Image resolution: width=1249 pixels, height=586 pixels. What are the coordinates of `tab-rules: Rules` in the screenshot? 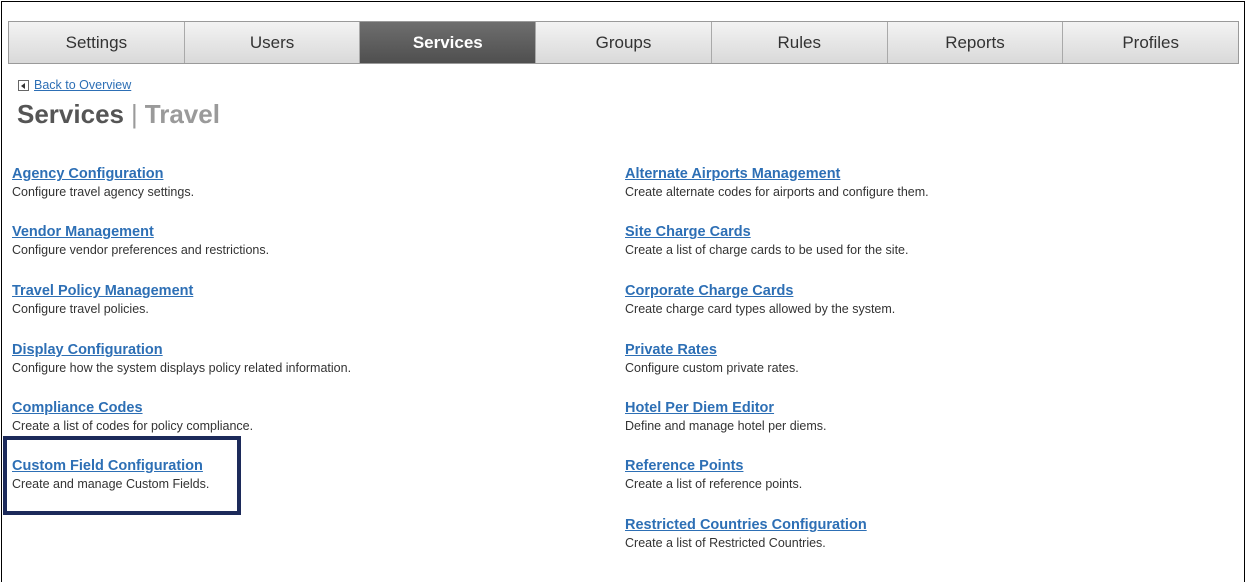 It's located at (799, 42).